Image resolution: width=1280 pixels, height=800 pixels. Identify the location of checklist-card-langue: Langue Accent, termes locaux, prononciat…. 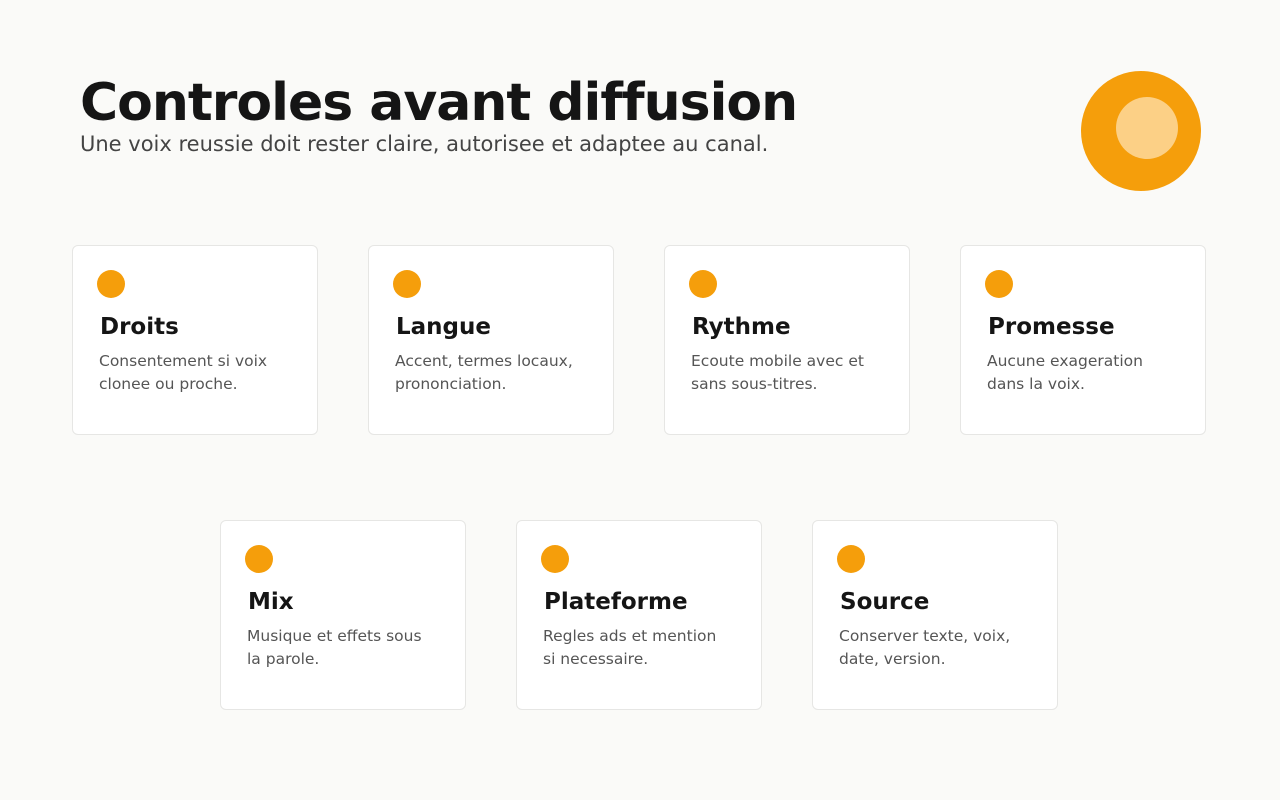
(491, 340).